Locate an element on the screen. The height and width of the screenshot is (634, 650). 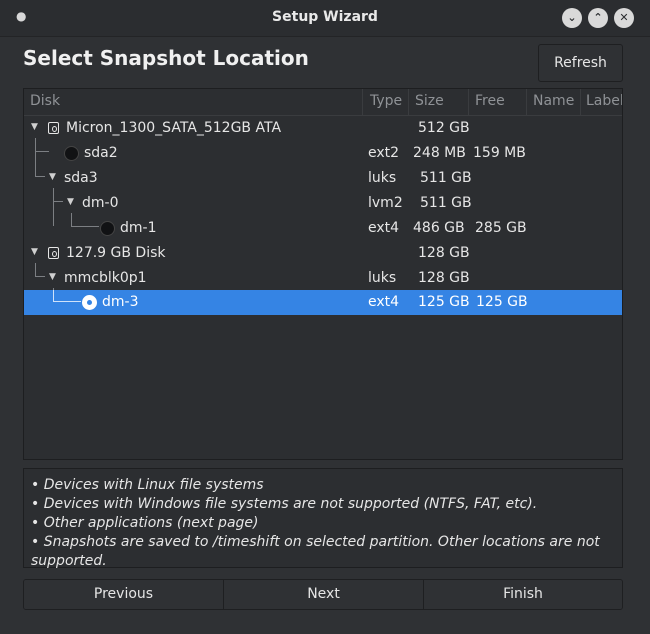
tree-row-partition: sda2 ext2 248 MB 159 MB is located at coordinates (323, 153).